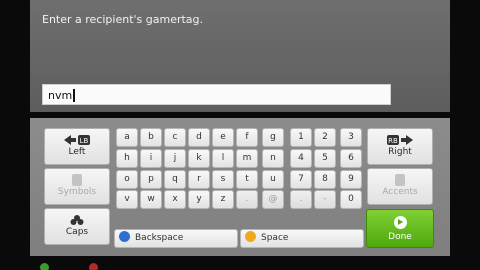  I want to click on key-3-1: w, so click(151, 199).